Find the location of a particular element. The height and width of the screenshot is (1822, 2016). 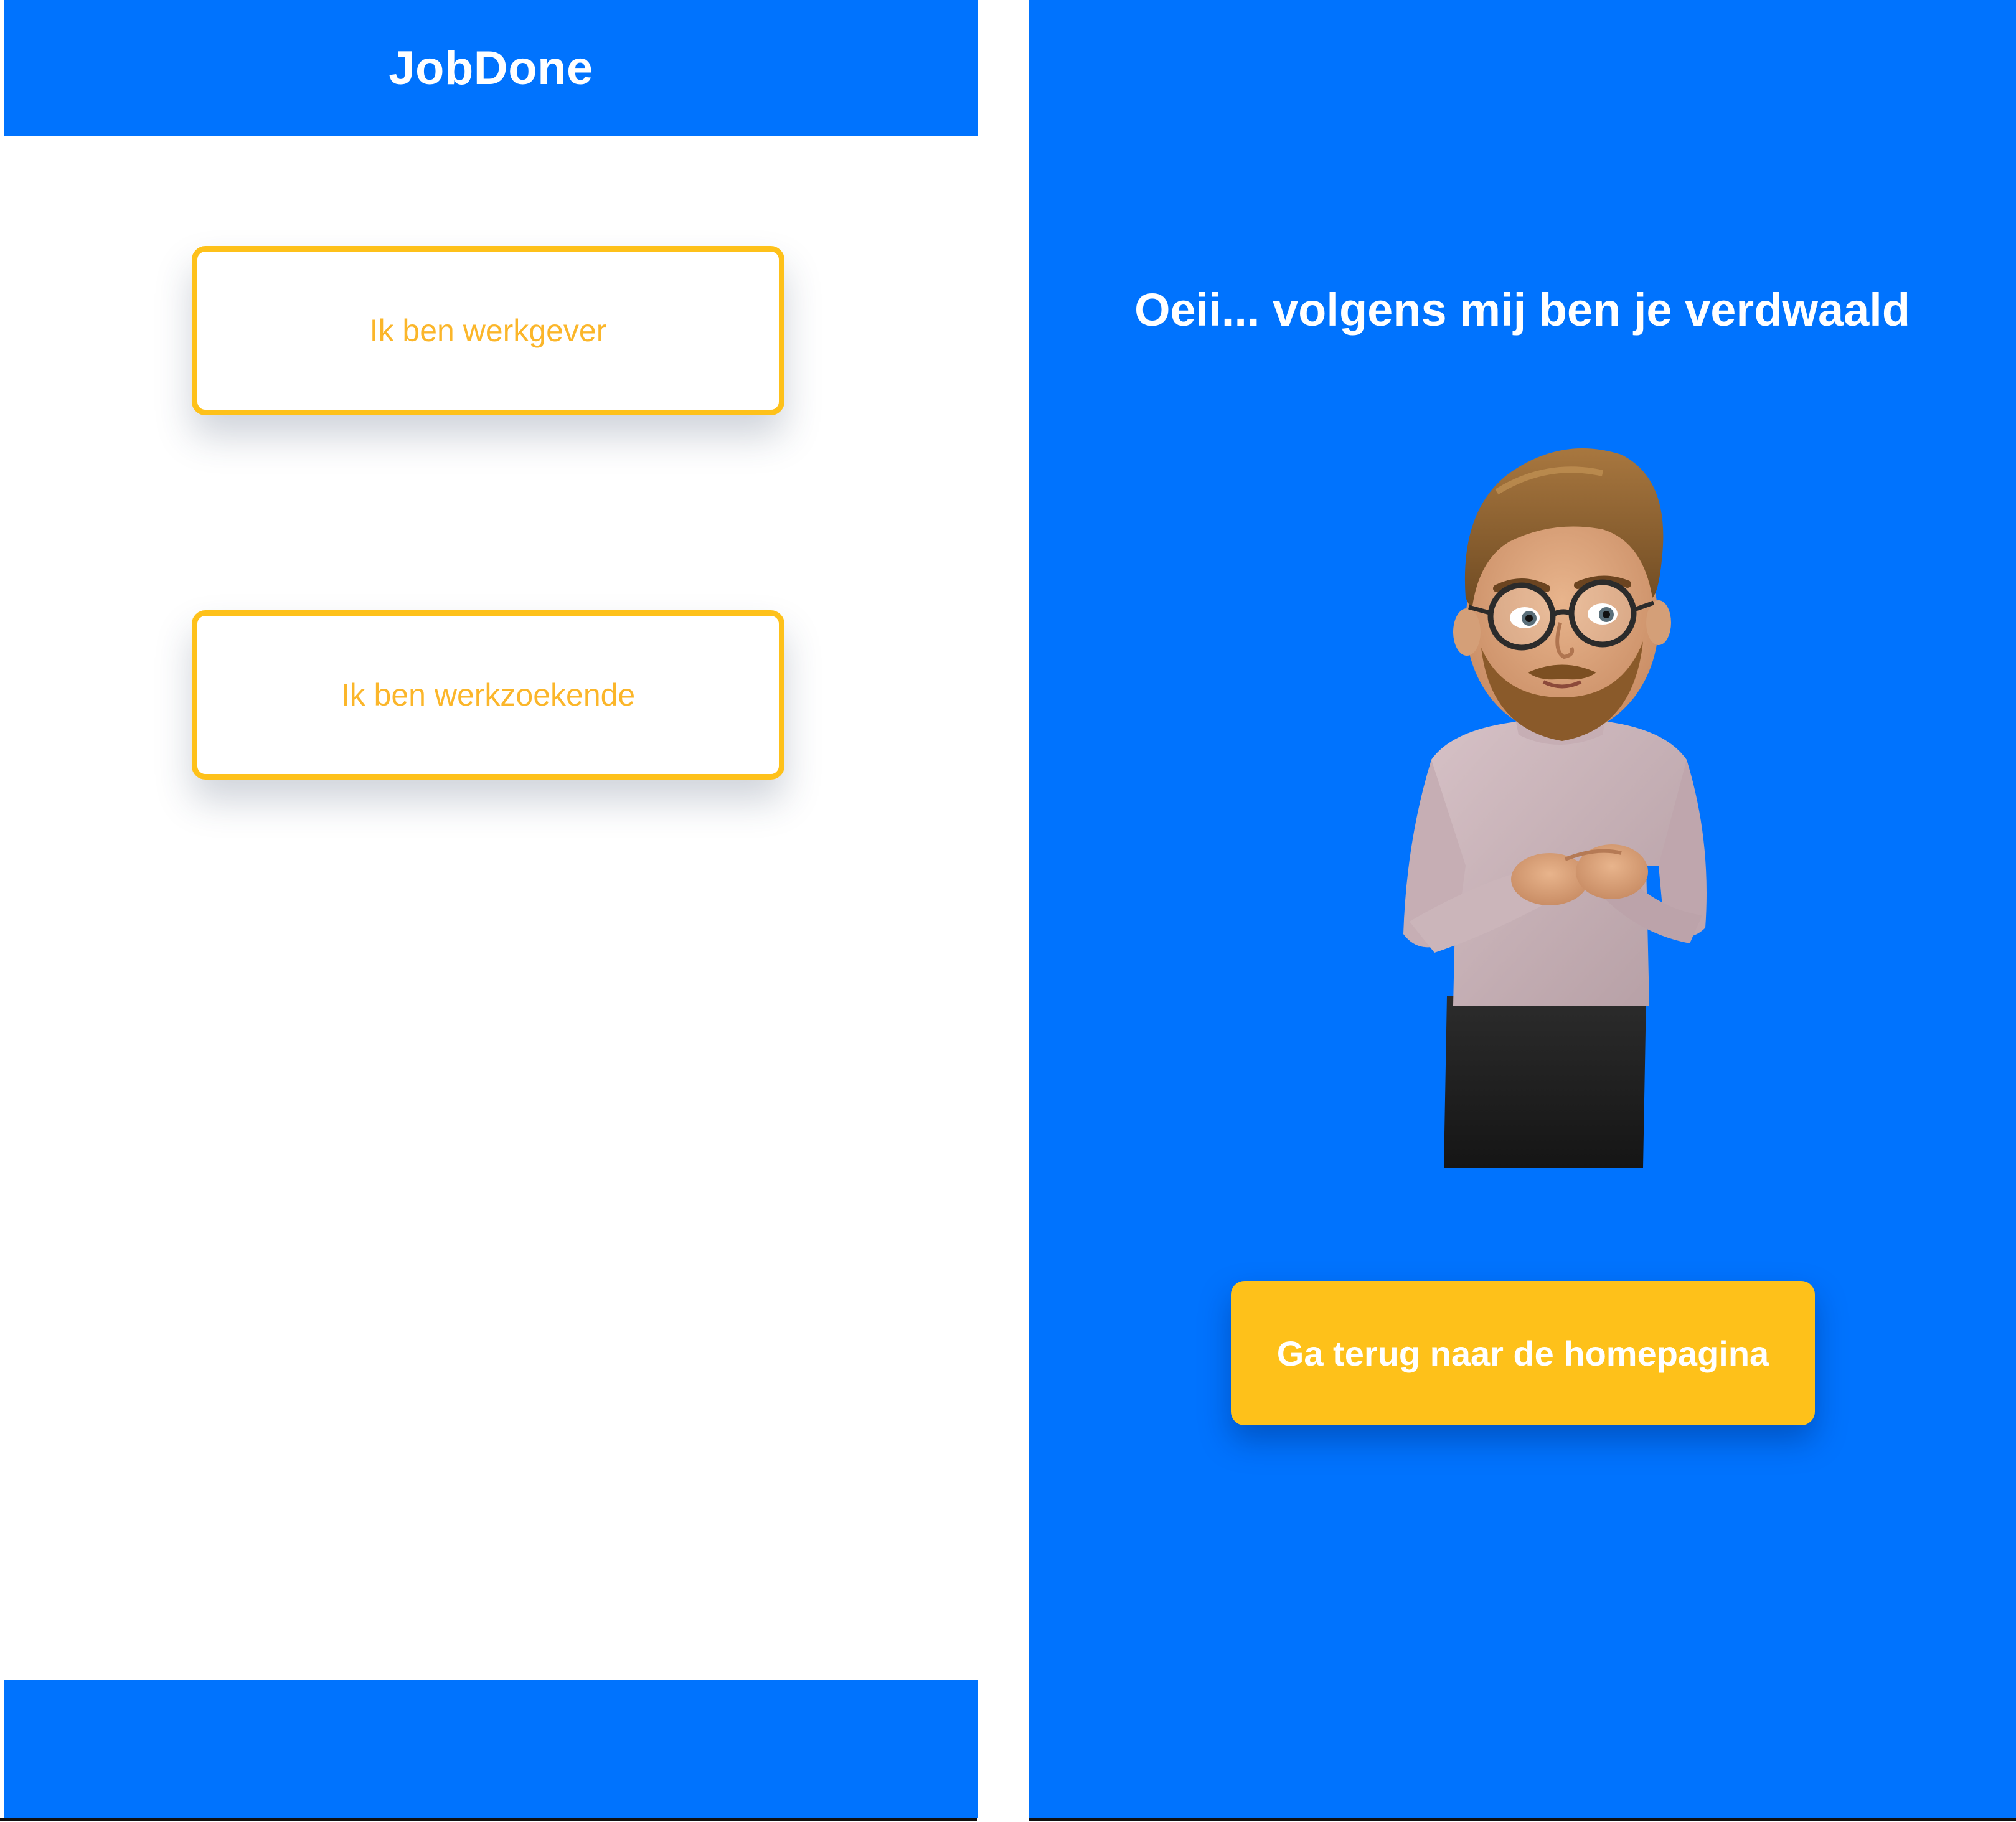

back-to-home-label: Ga terug naar de homepagina is located at coordinates (1522, 1353).